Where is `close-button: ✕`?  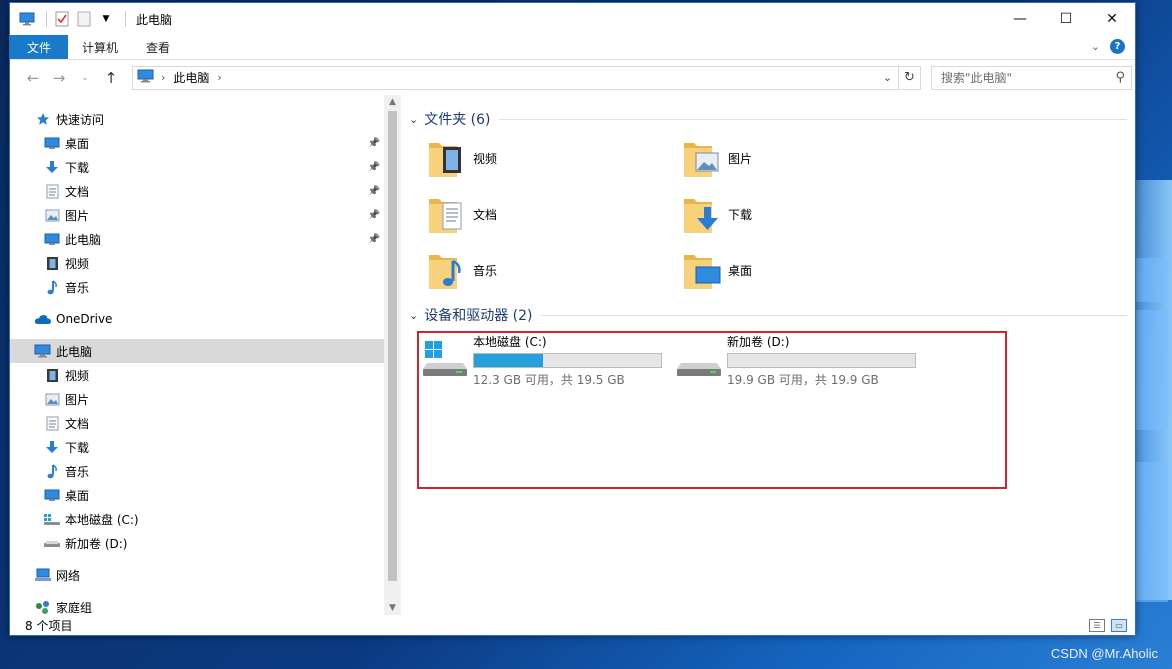
close-button: ✕ is located at coordinates (1112, 19).